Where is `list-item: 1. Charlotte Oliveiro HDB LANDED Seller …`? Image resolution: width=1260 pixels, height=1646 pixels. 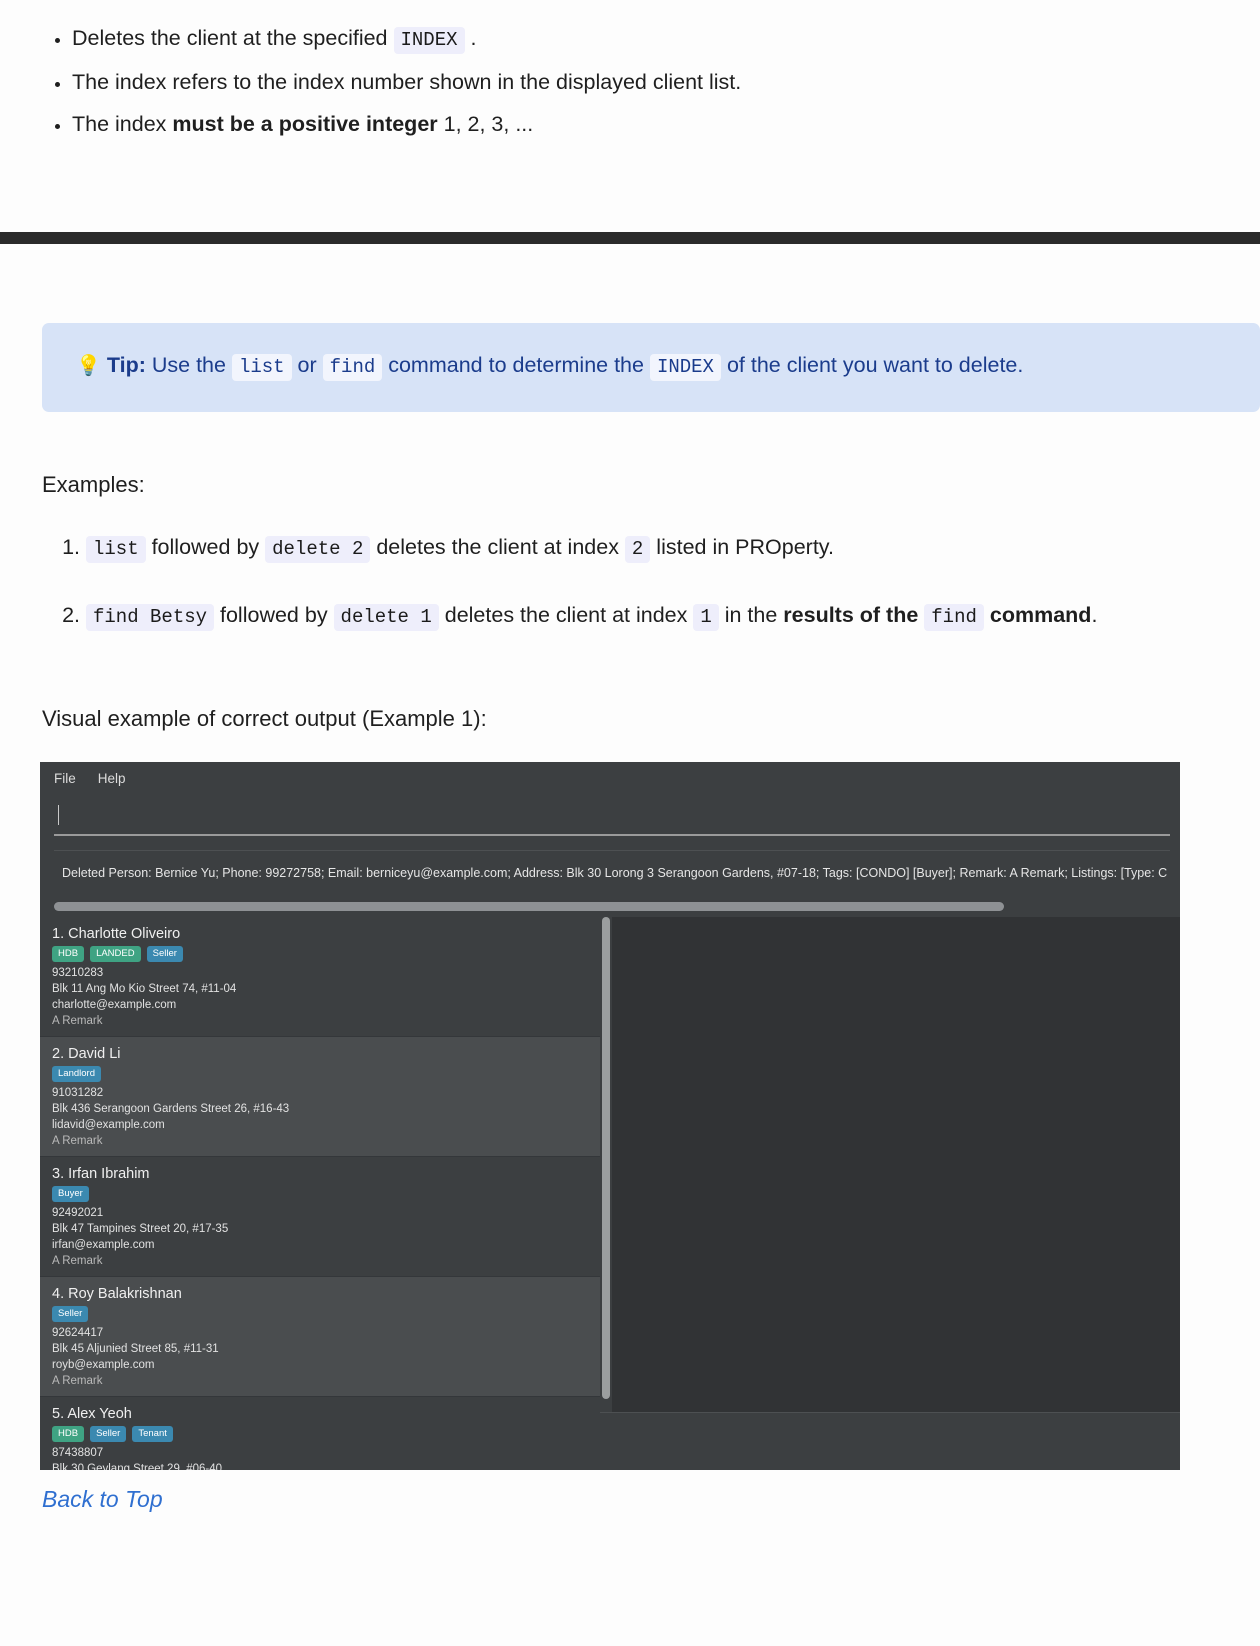
list-item: 1. Charlotte Oliveiro HDB LANDED Seller … is located at coordinates (320, 977).